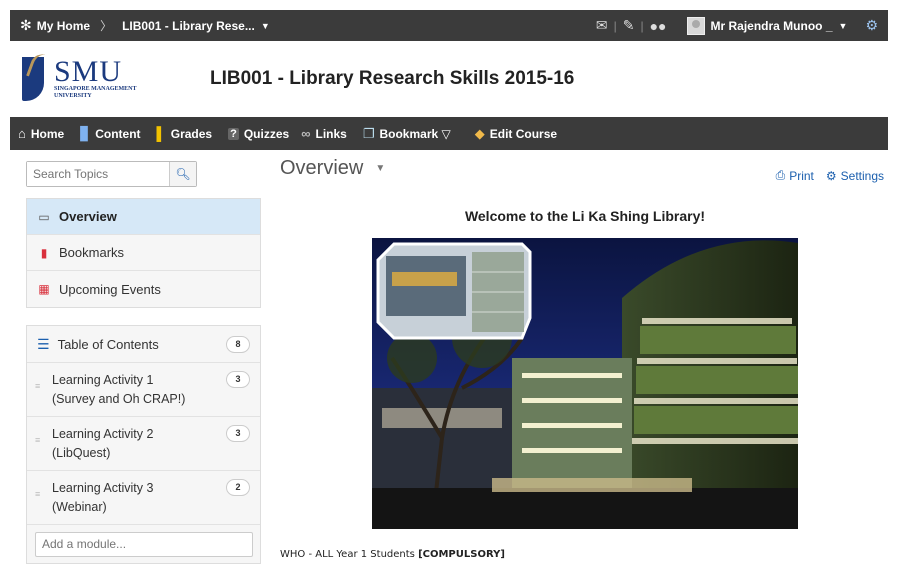 This screenshot has width=897, height=564. I want to click on my-home-label: My Home, so click(63, 25).